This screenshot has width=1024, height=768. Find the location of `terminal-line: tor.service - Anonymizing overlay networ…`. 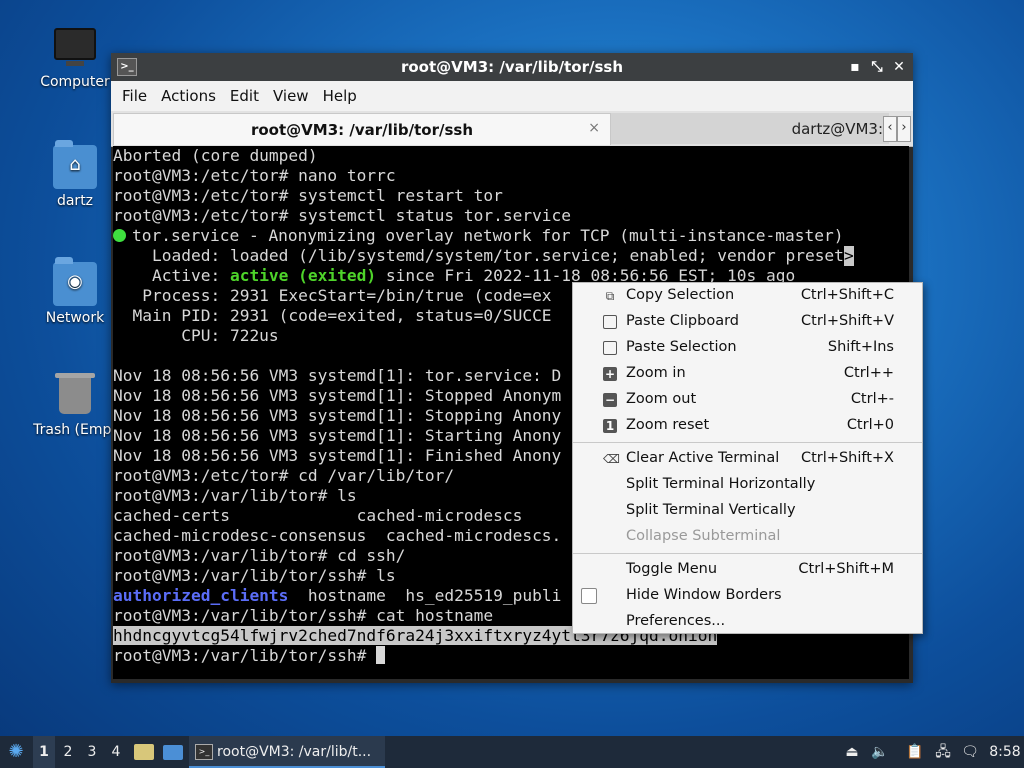

terminal-line: tor.service - Anonymizing overlay networ… is located at coordinates (511, 236).